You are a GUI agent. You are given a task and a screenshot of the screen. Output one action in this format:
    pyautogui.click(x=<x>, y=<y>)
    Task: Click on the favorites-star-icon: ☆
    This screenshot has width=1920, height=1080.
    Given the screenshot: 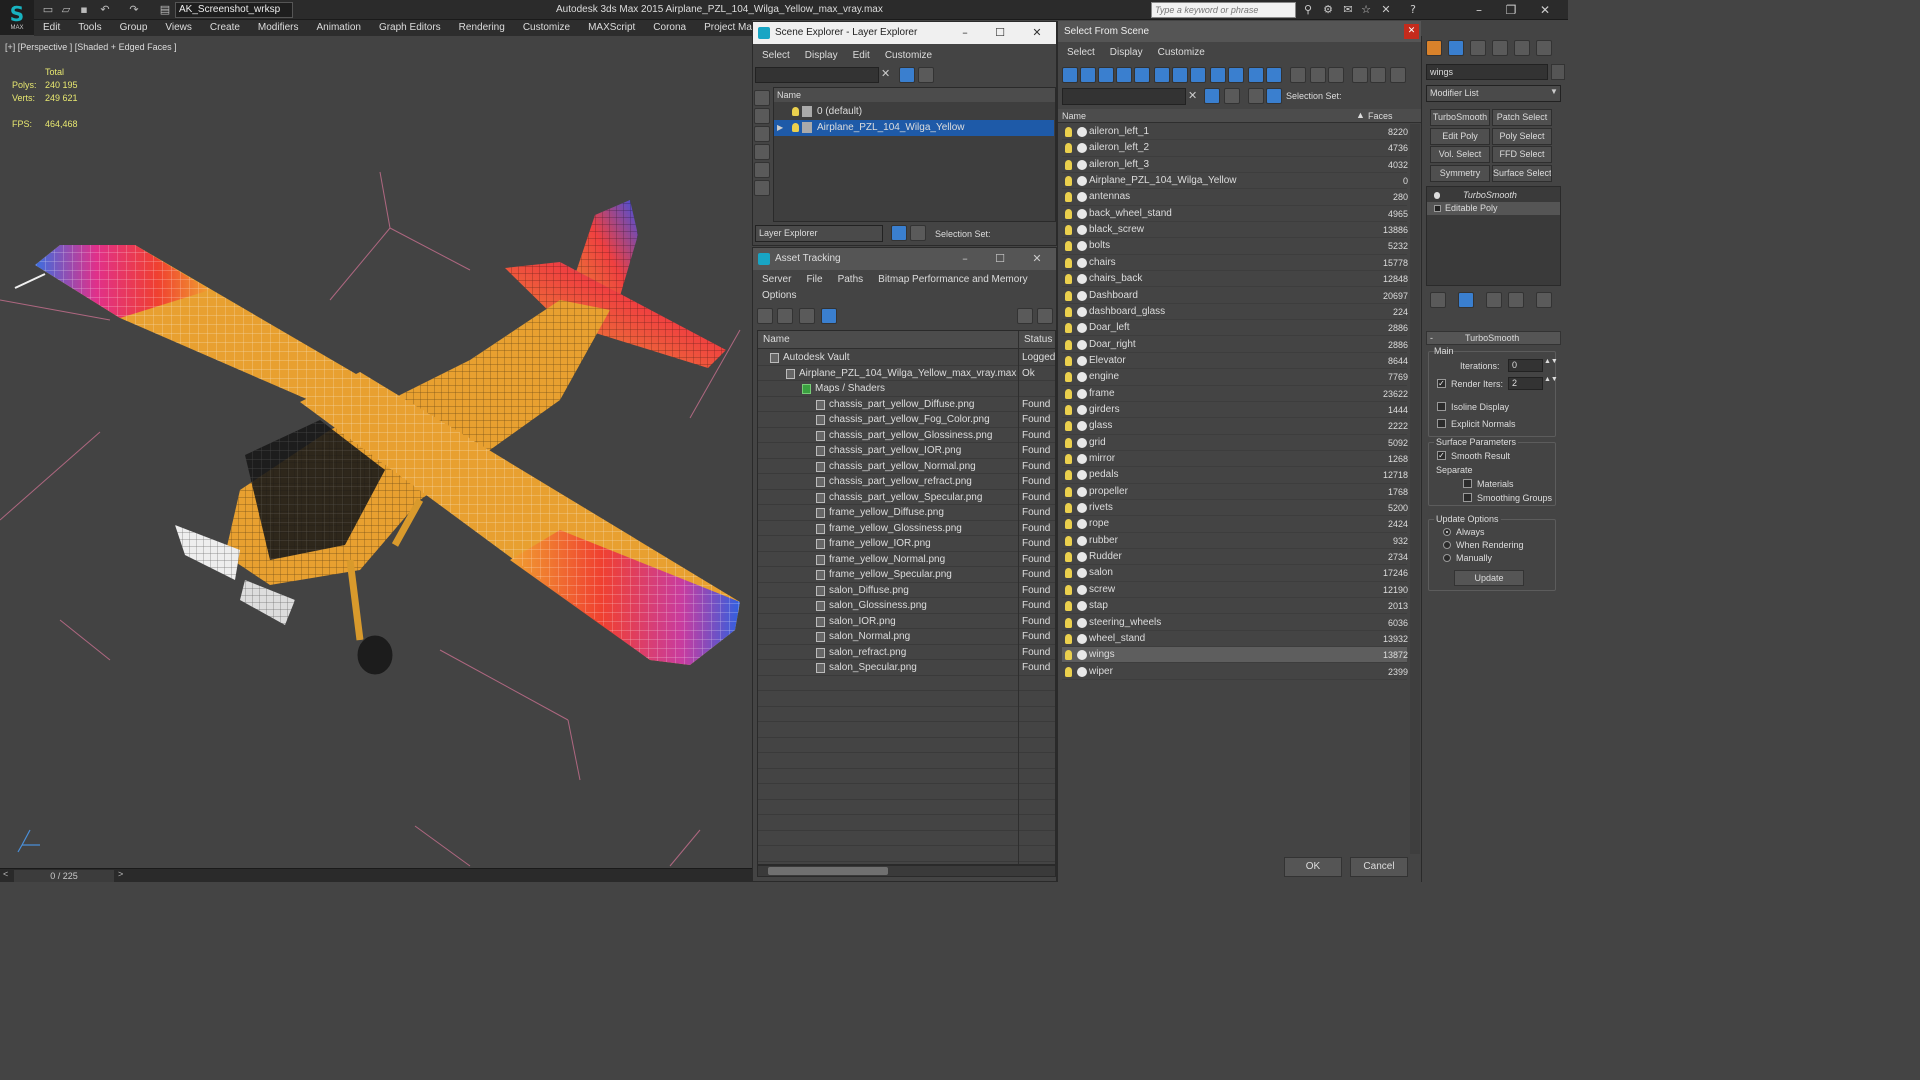 What is the action you would take?
    pyautogui.click(x=1366, y=10)
    